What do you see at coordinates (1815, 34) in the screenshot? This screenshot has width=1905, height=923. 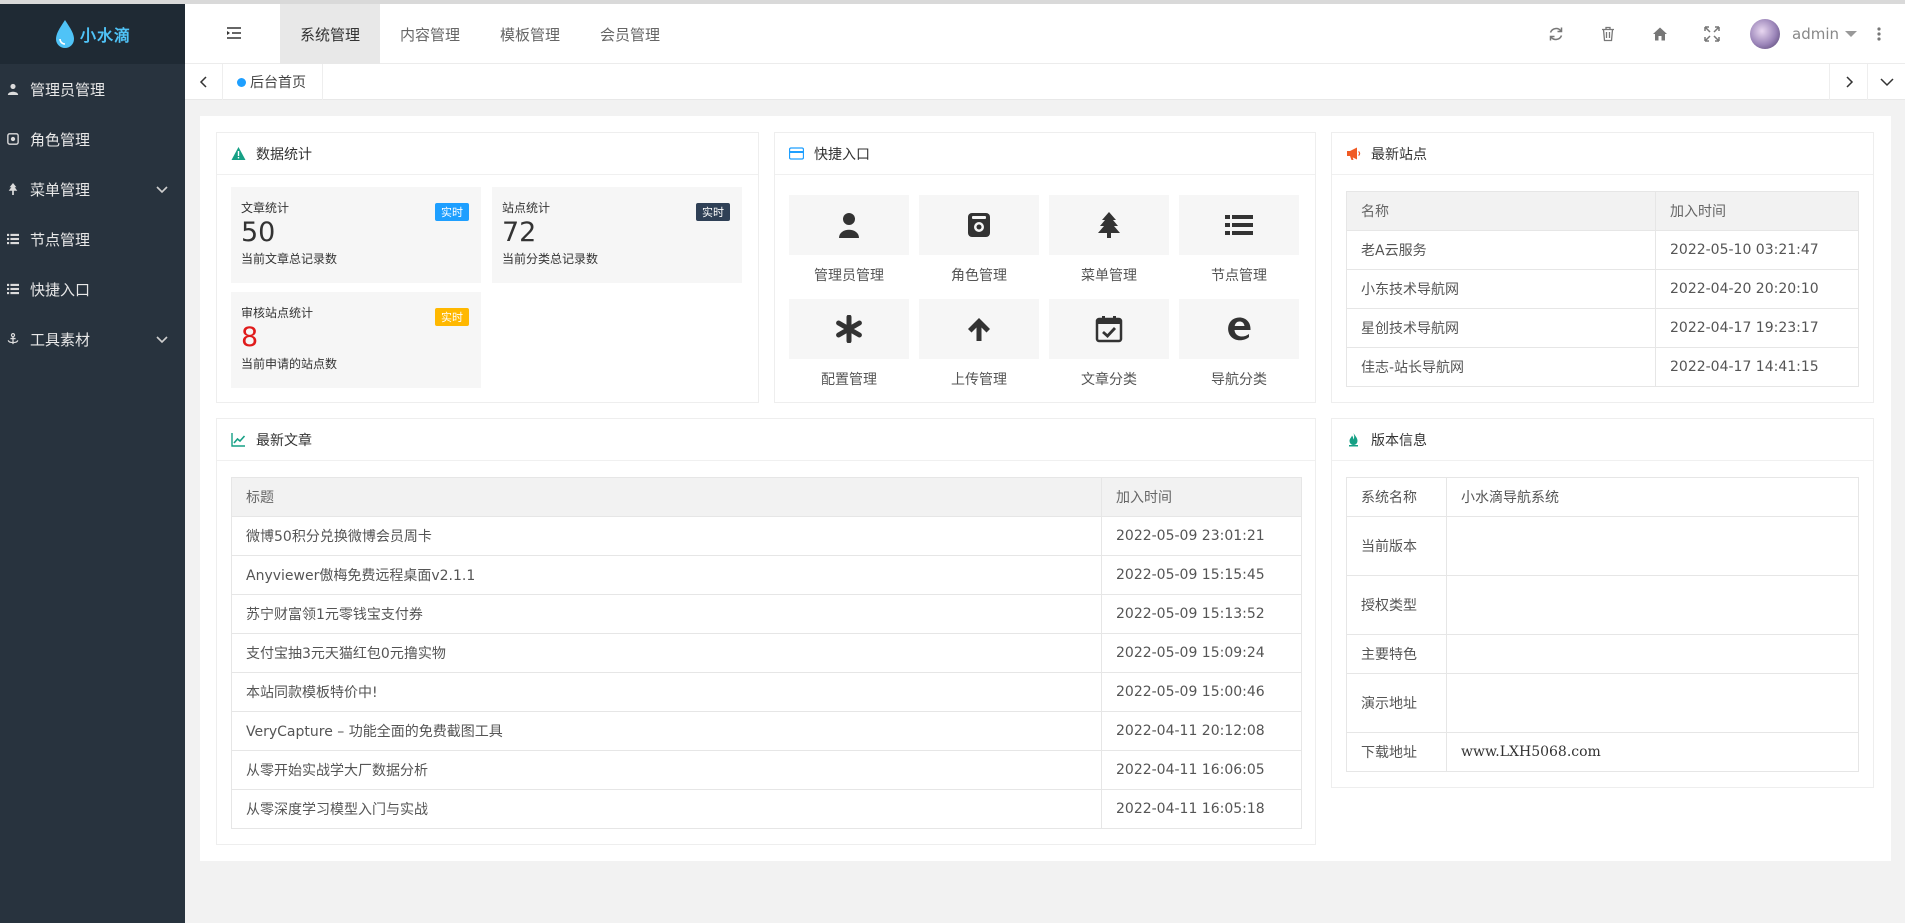 I see `username: admin` at bounding box center [1815, 34].